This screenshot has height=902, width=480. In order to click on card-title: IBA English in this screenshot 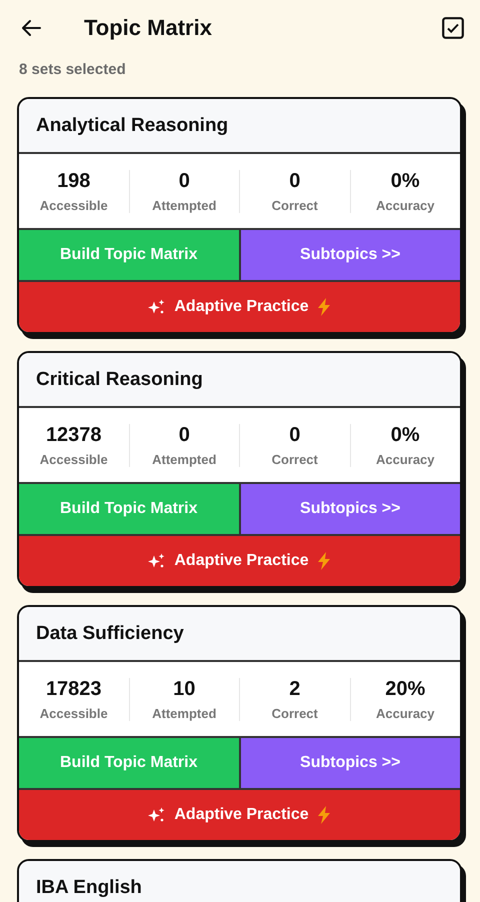, I will do `click(89, 887)`.